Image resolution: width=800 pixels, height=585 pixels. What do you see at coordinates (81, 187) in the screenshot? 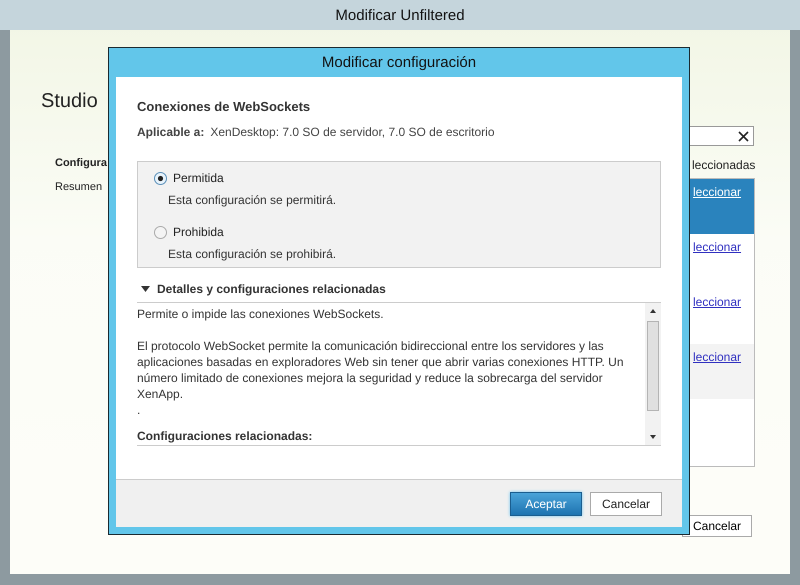
I see `wizard-step: Resumen` at bounding box center [81, 187].